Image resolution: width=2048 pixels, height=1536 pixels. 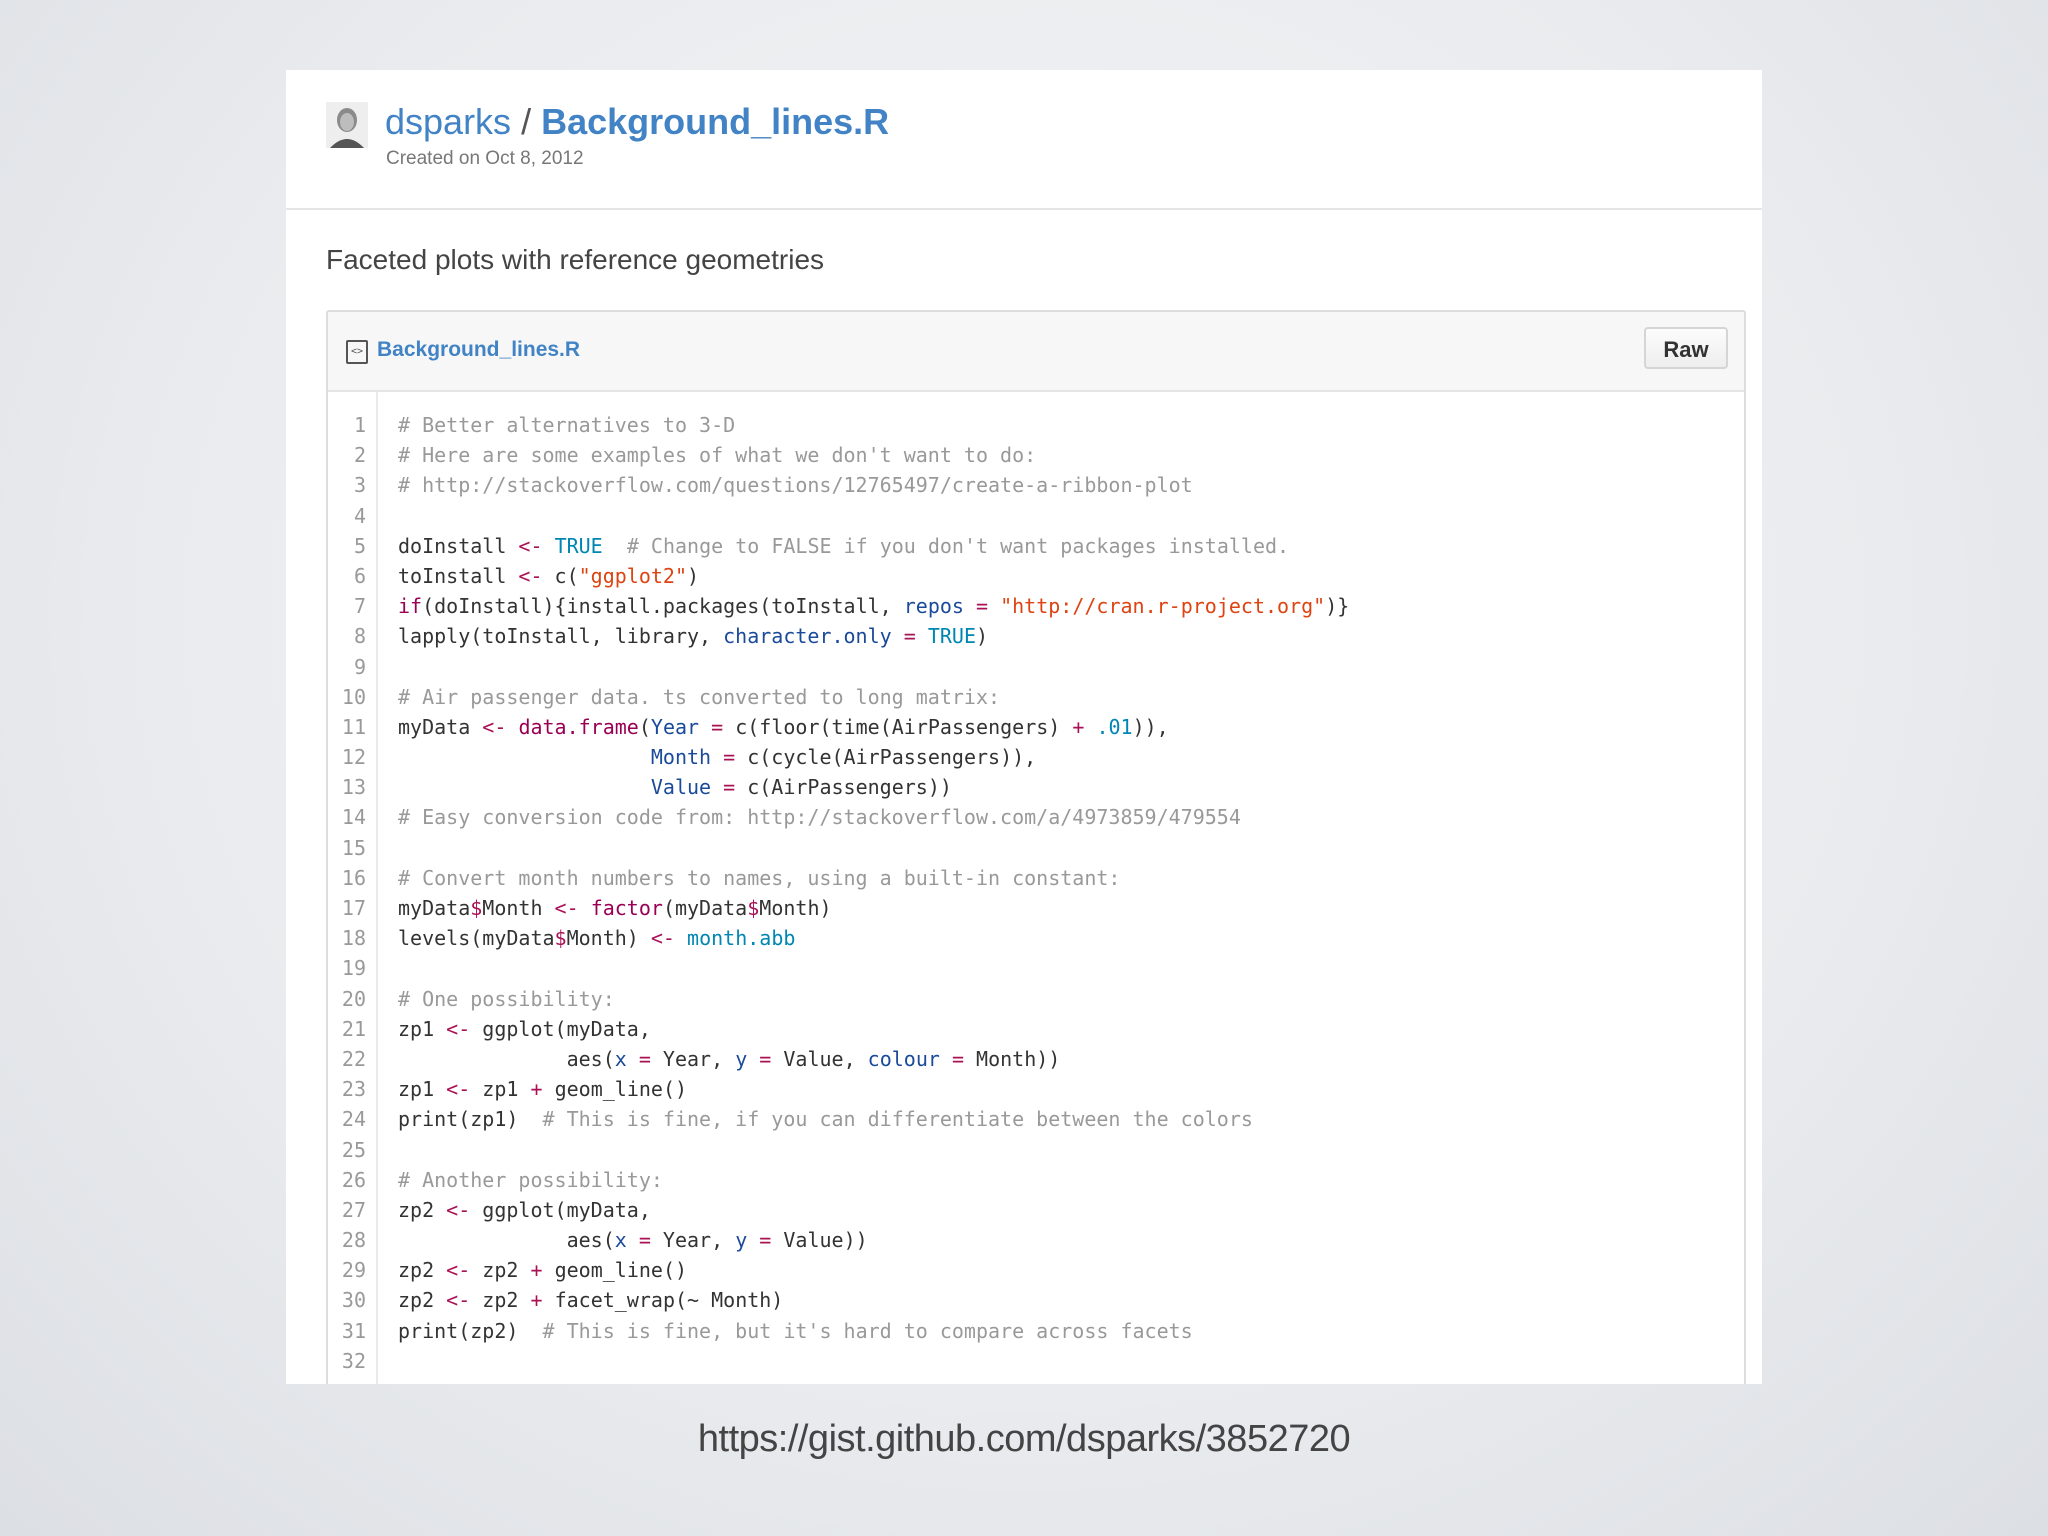 I want to click on line-number: 29, so click(x=347, y=1270).